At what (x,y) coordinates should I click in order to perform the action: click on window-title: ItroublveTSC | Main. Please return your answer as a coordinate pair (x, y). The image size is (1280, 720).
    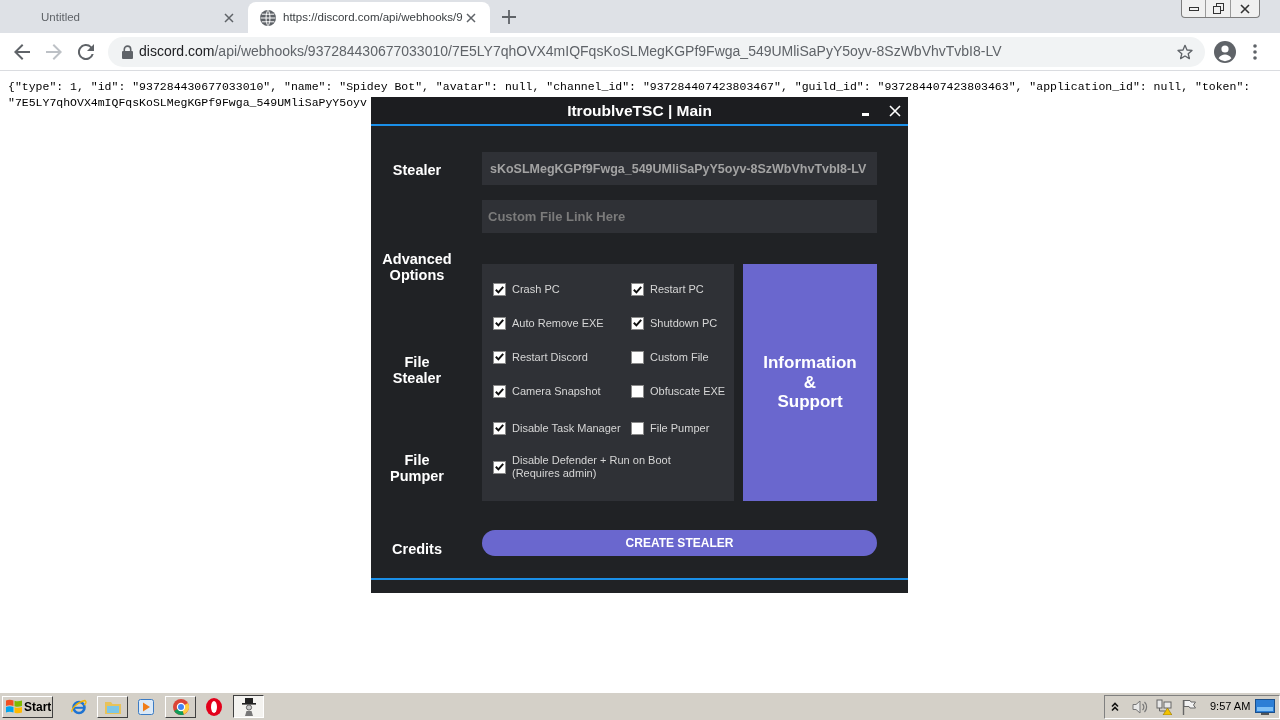
    Looking at the image, I should click on (639, 110).